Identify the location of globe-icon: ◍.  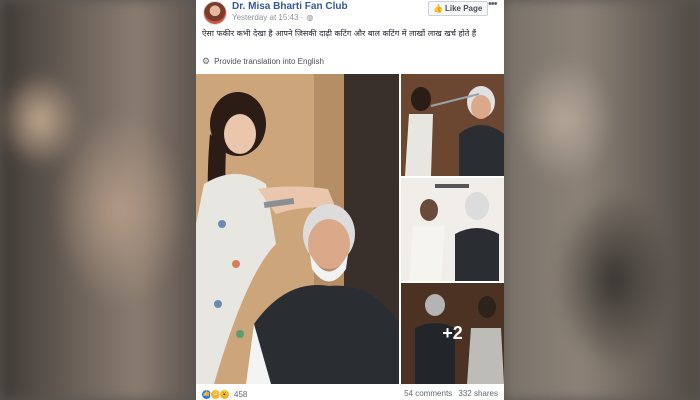
(310, 17).